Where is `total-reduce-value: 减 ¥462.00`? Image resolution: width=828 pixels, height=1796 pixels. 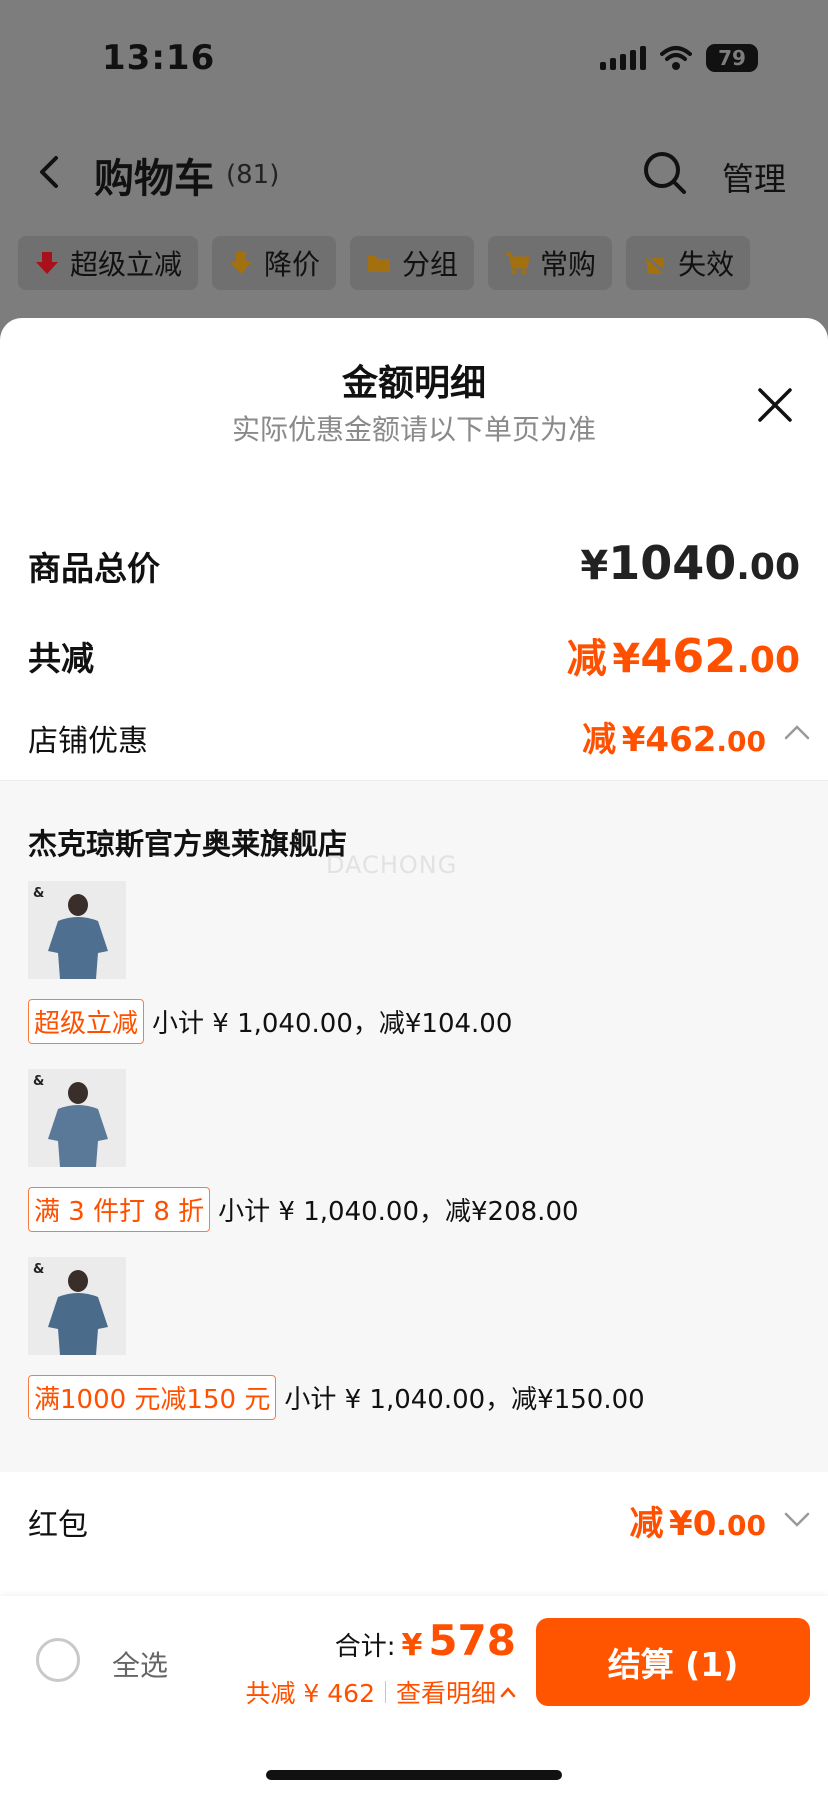 total-reduce-value: 减 ¥462.00 is located at coordinates (683, 656).